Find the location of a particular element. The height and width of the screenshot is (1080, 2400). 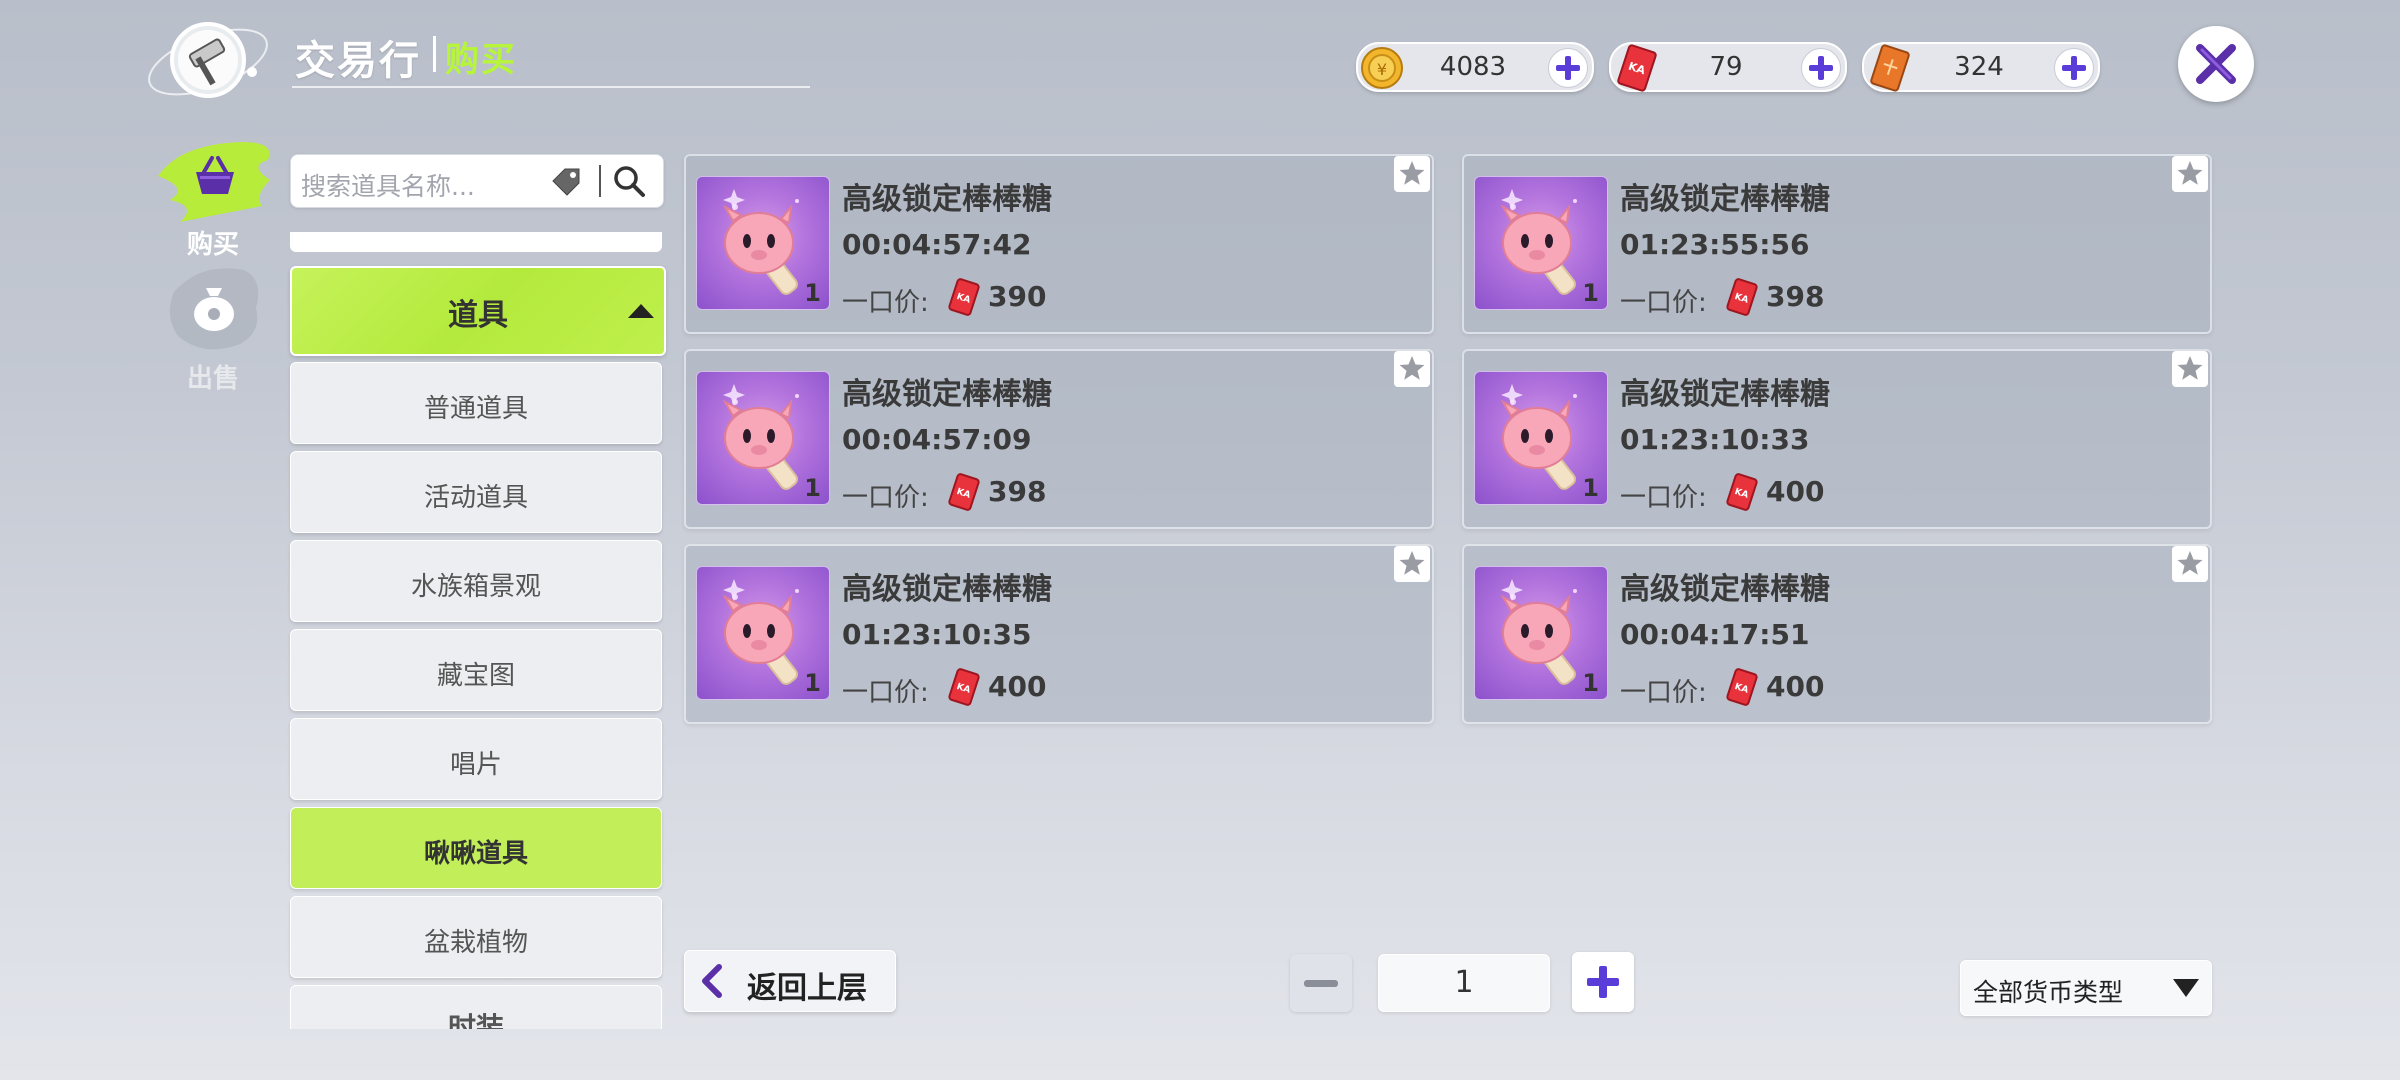

money-bag-icon is located at coordinates (214, 309).